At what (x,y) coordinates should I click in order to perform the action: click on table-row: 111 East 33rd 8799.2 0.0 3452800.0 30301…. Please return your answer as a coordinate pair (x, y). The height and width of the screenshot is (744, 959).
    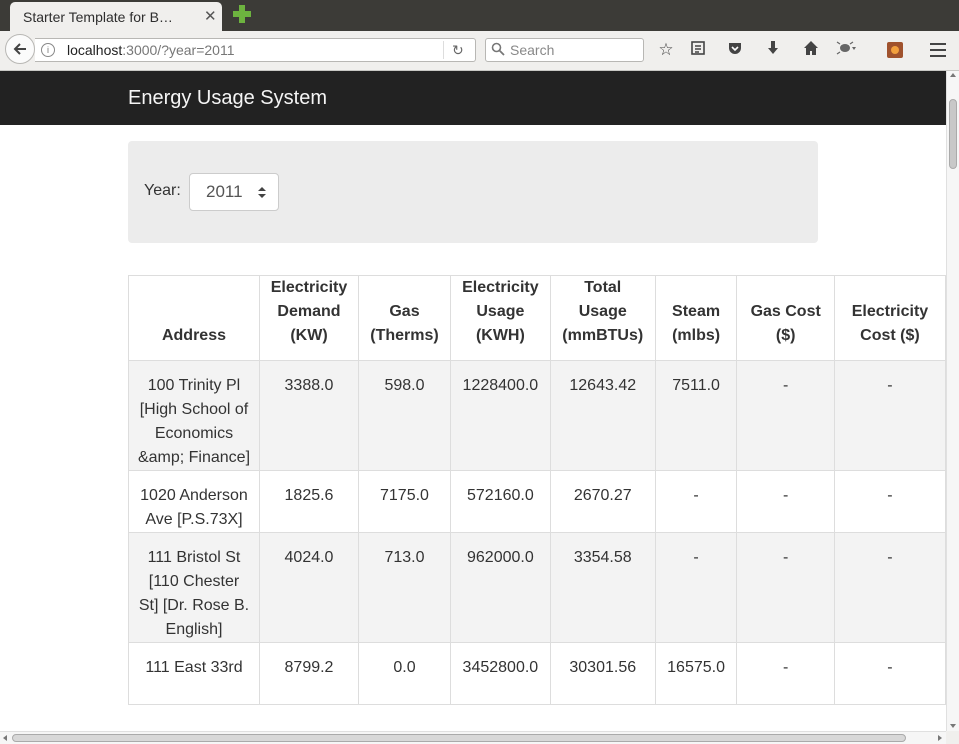
    Looking at the image, I should click on (537, 673).